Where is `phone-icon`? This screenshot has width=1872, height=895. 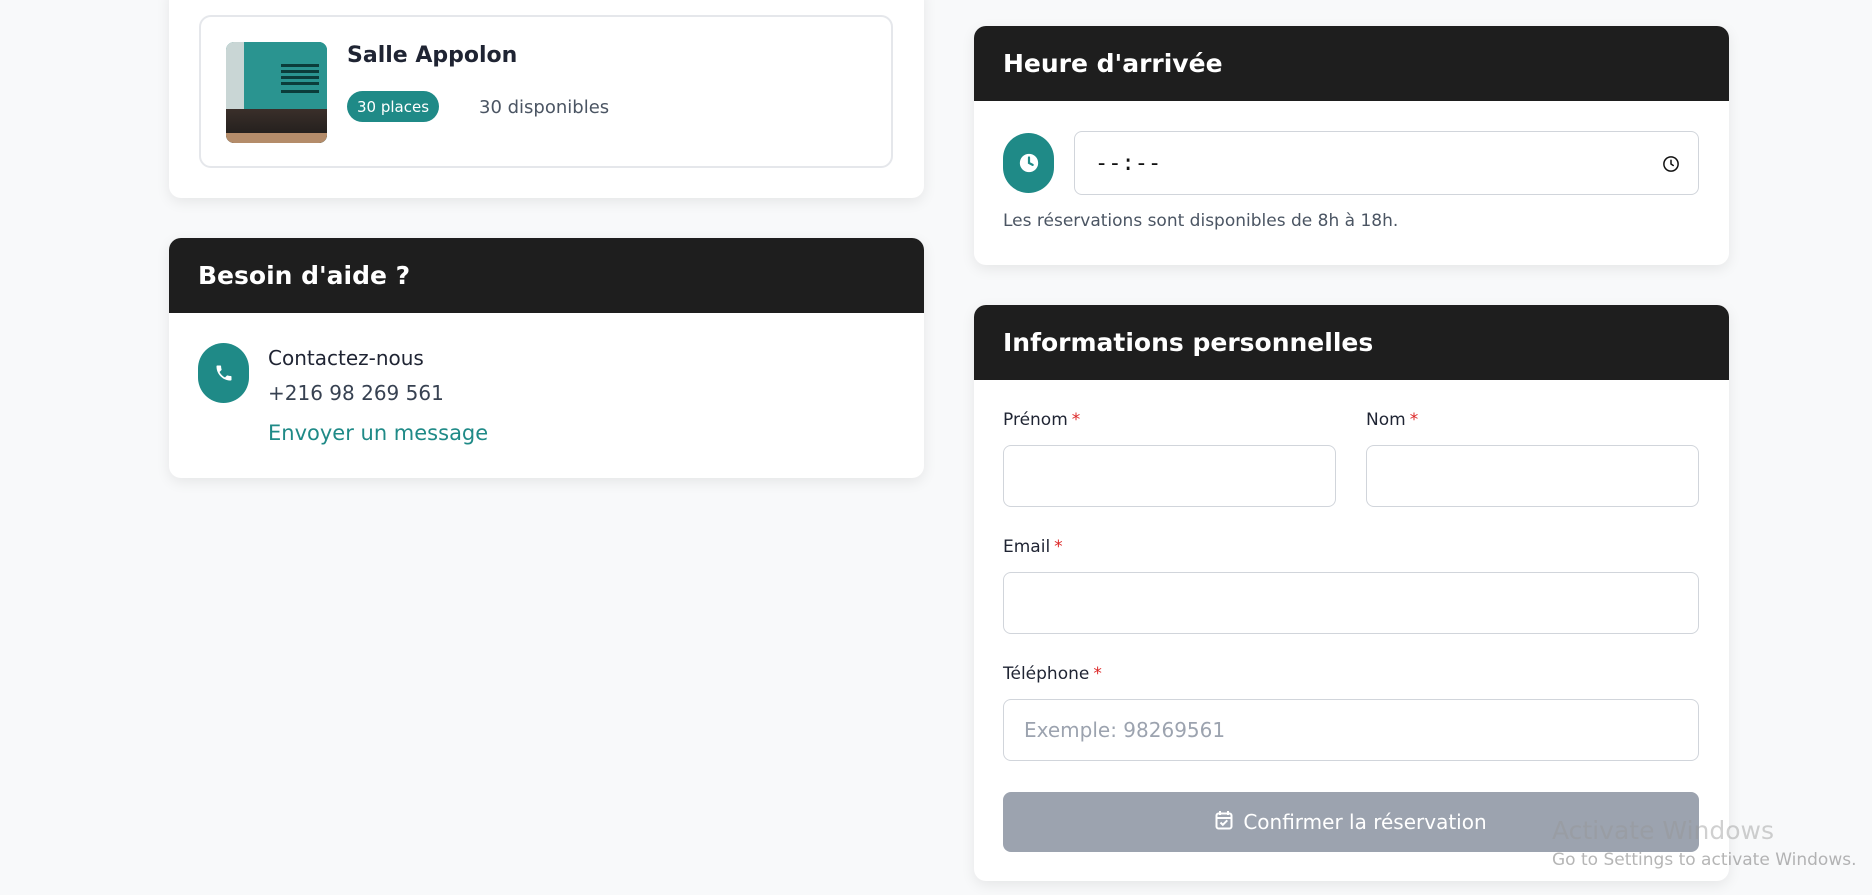 phone-icon is located at coordinates (223, 373).